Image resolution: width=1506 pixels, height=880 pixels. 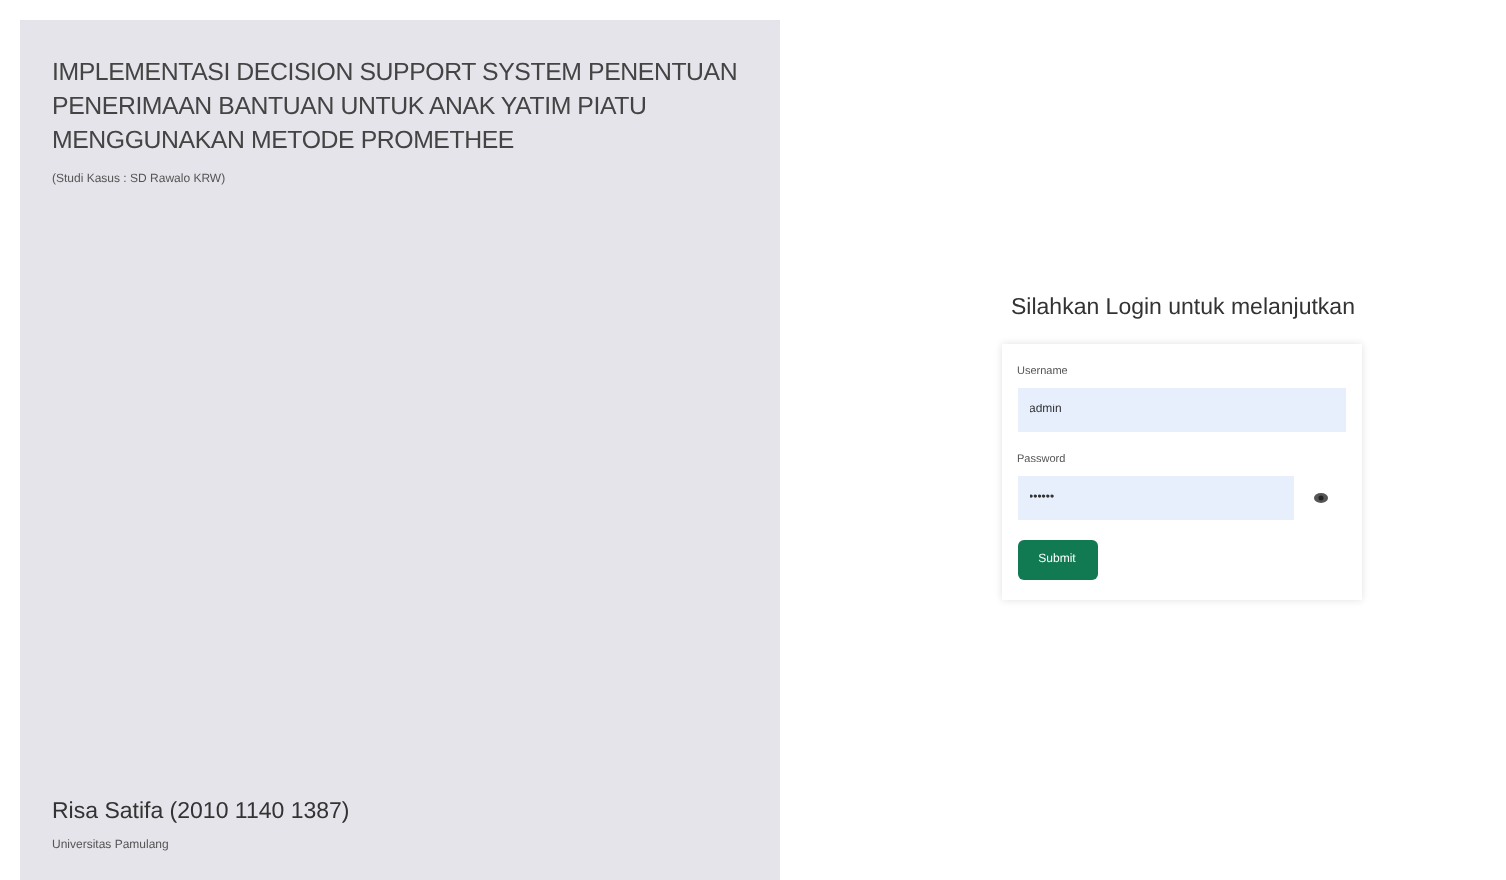 I want to click on project-title: IMPLEMENTASI DECISION SUPPORT SYSTEM PENENTUAN PENERIMAAN BANTUAN UNTUK ANAK YATIM PIATU MENGGUNAKAN METODE PROMETHEE, so click(x=396, y=107).